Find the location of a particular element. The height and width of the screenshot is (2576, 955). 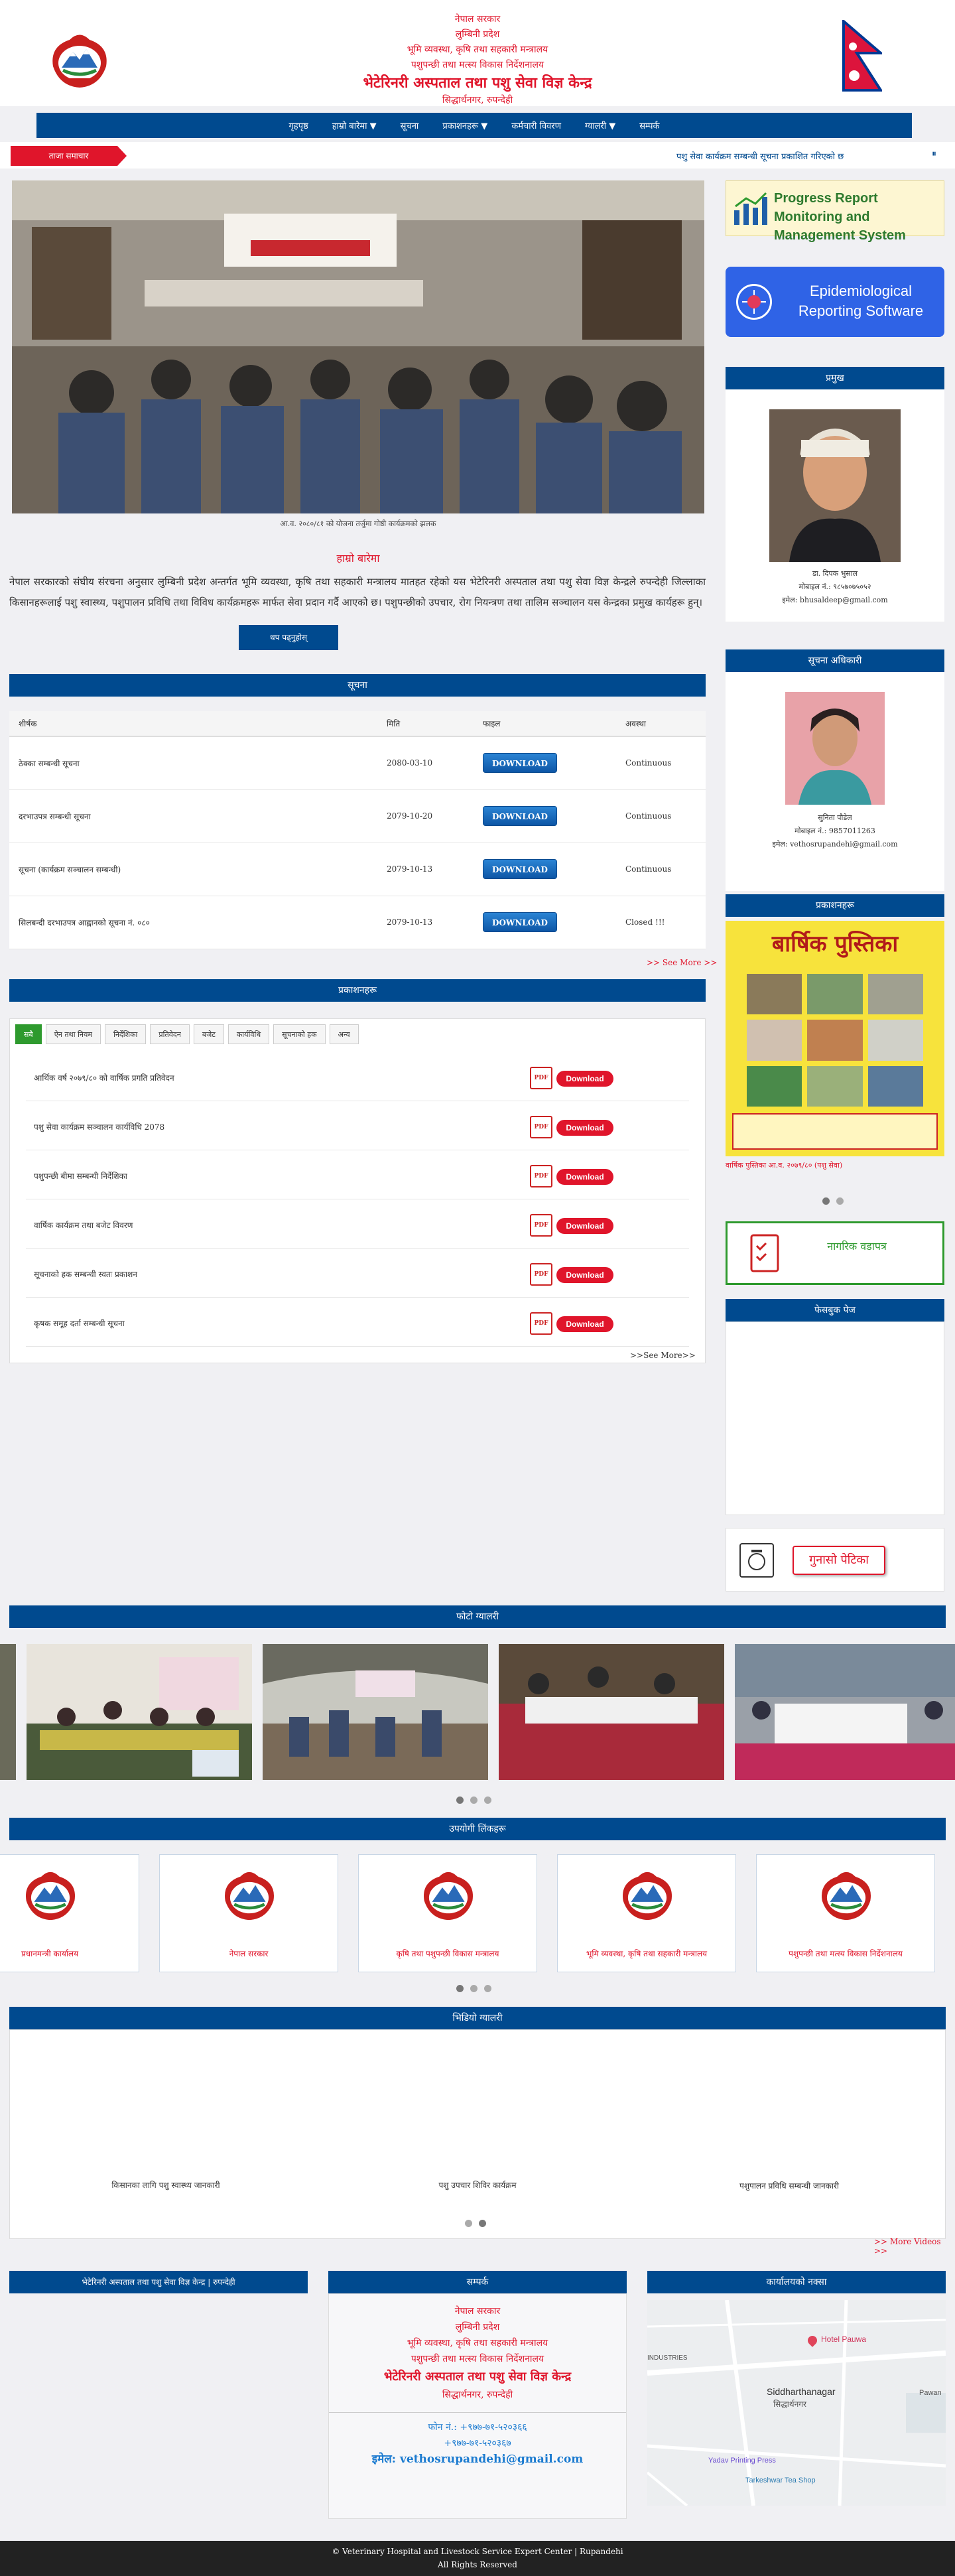

nav-item-home: गृहपृष्ठ is located at coordinates (298, 125).